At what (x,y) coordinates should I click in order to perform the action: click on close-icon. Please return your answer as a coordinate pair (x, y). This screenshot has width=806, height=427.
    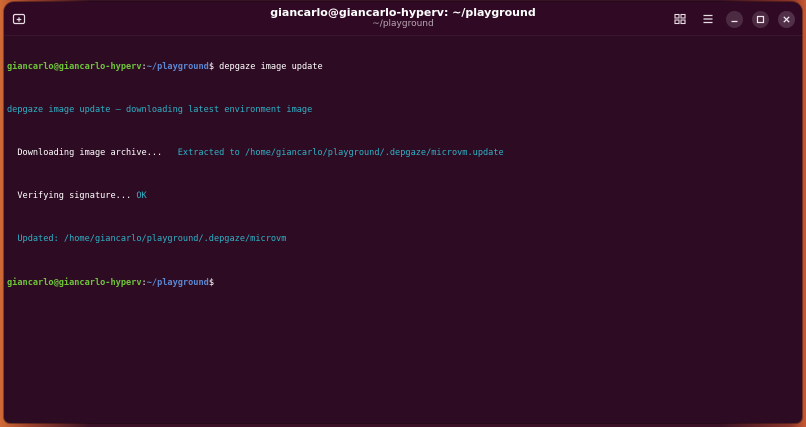
    Looking at the image, I should click on (786, 19).